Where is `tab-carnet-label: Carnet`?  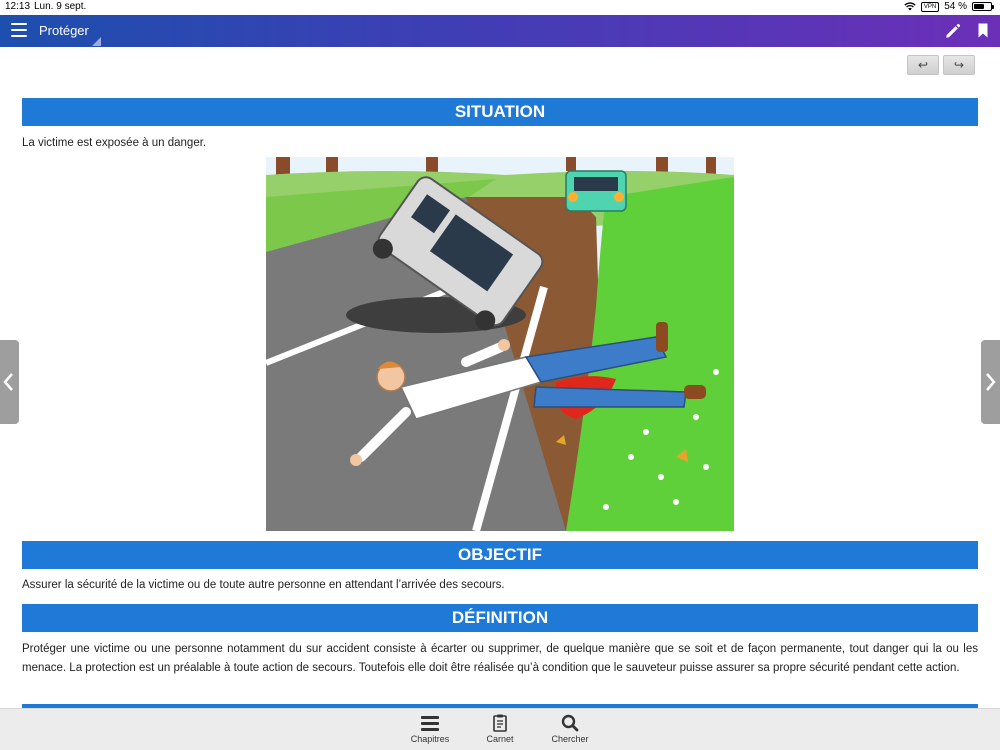
tab-carnet-label: Carnet is located at coordinates (500, 739).